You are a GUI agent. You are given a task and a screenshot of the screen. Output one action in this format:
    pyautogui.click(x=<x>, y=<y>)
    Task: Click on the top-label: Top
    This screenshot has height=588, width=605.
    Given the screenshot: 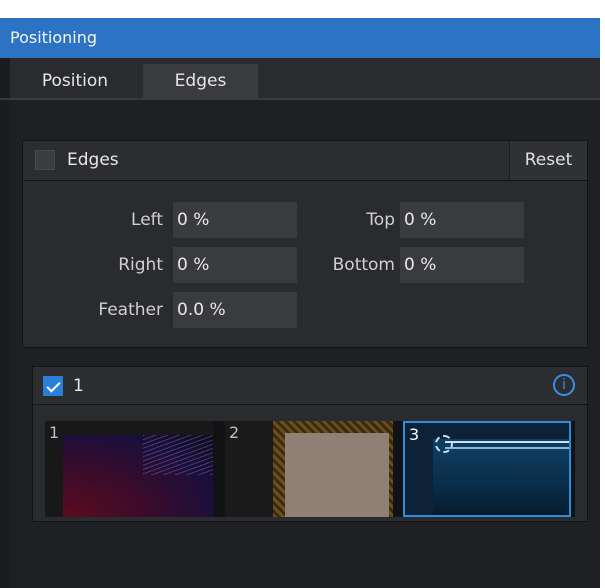 What is the action you would take?
    pyautogui.click(x=380, y=220)
    